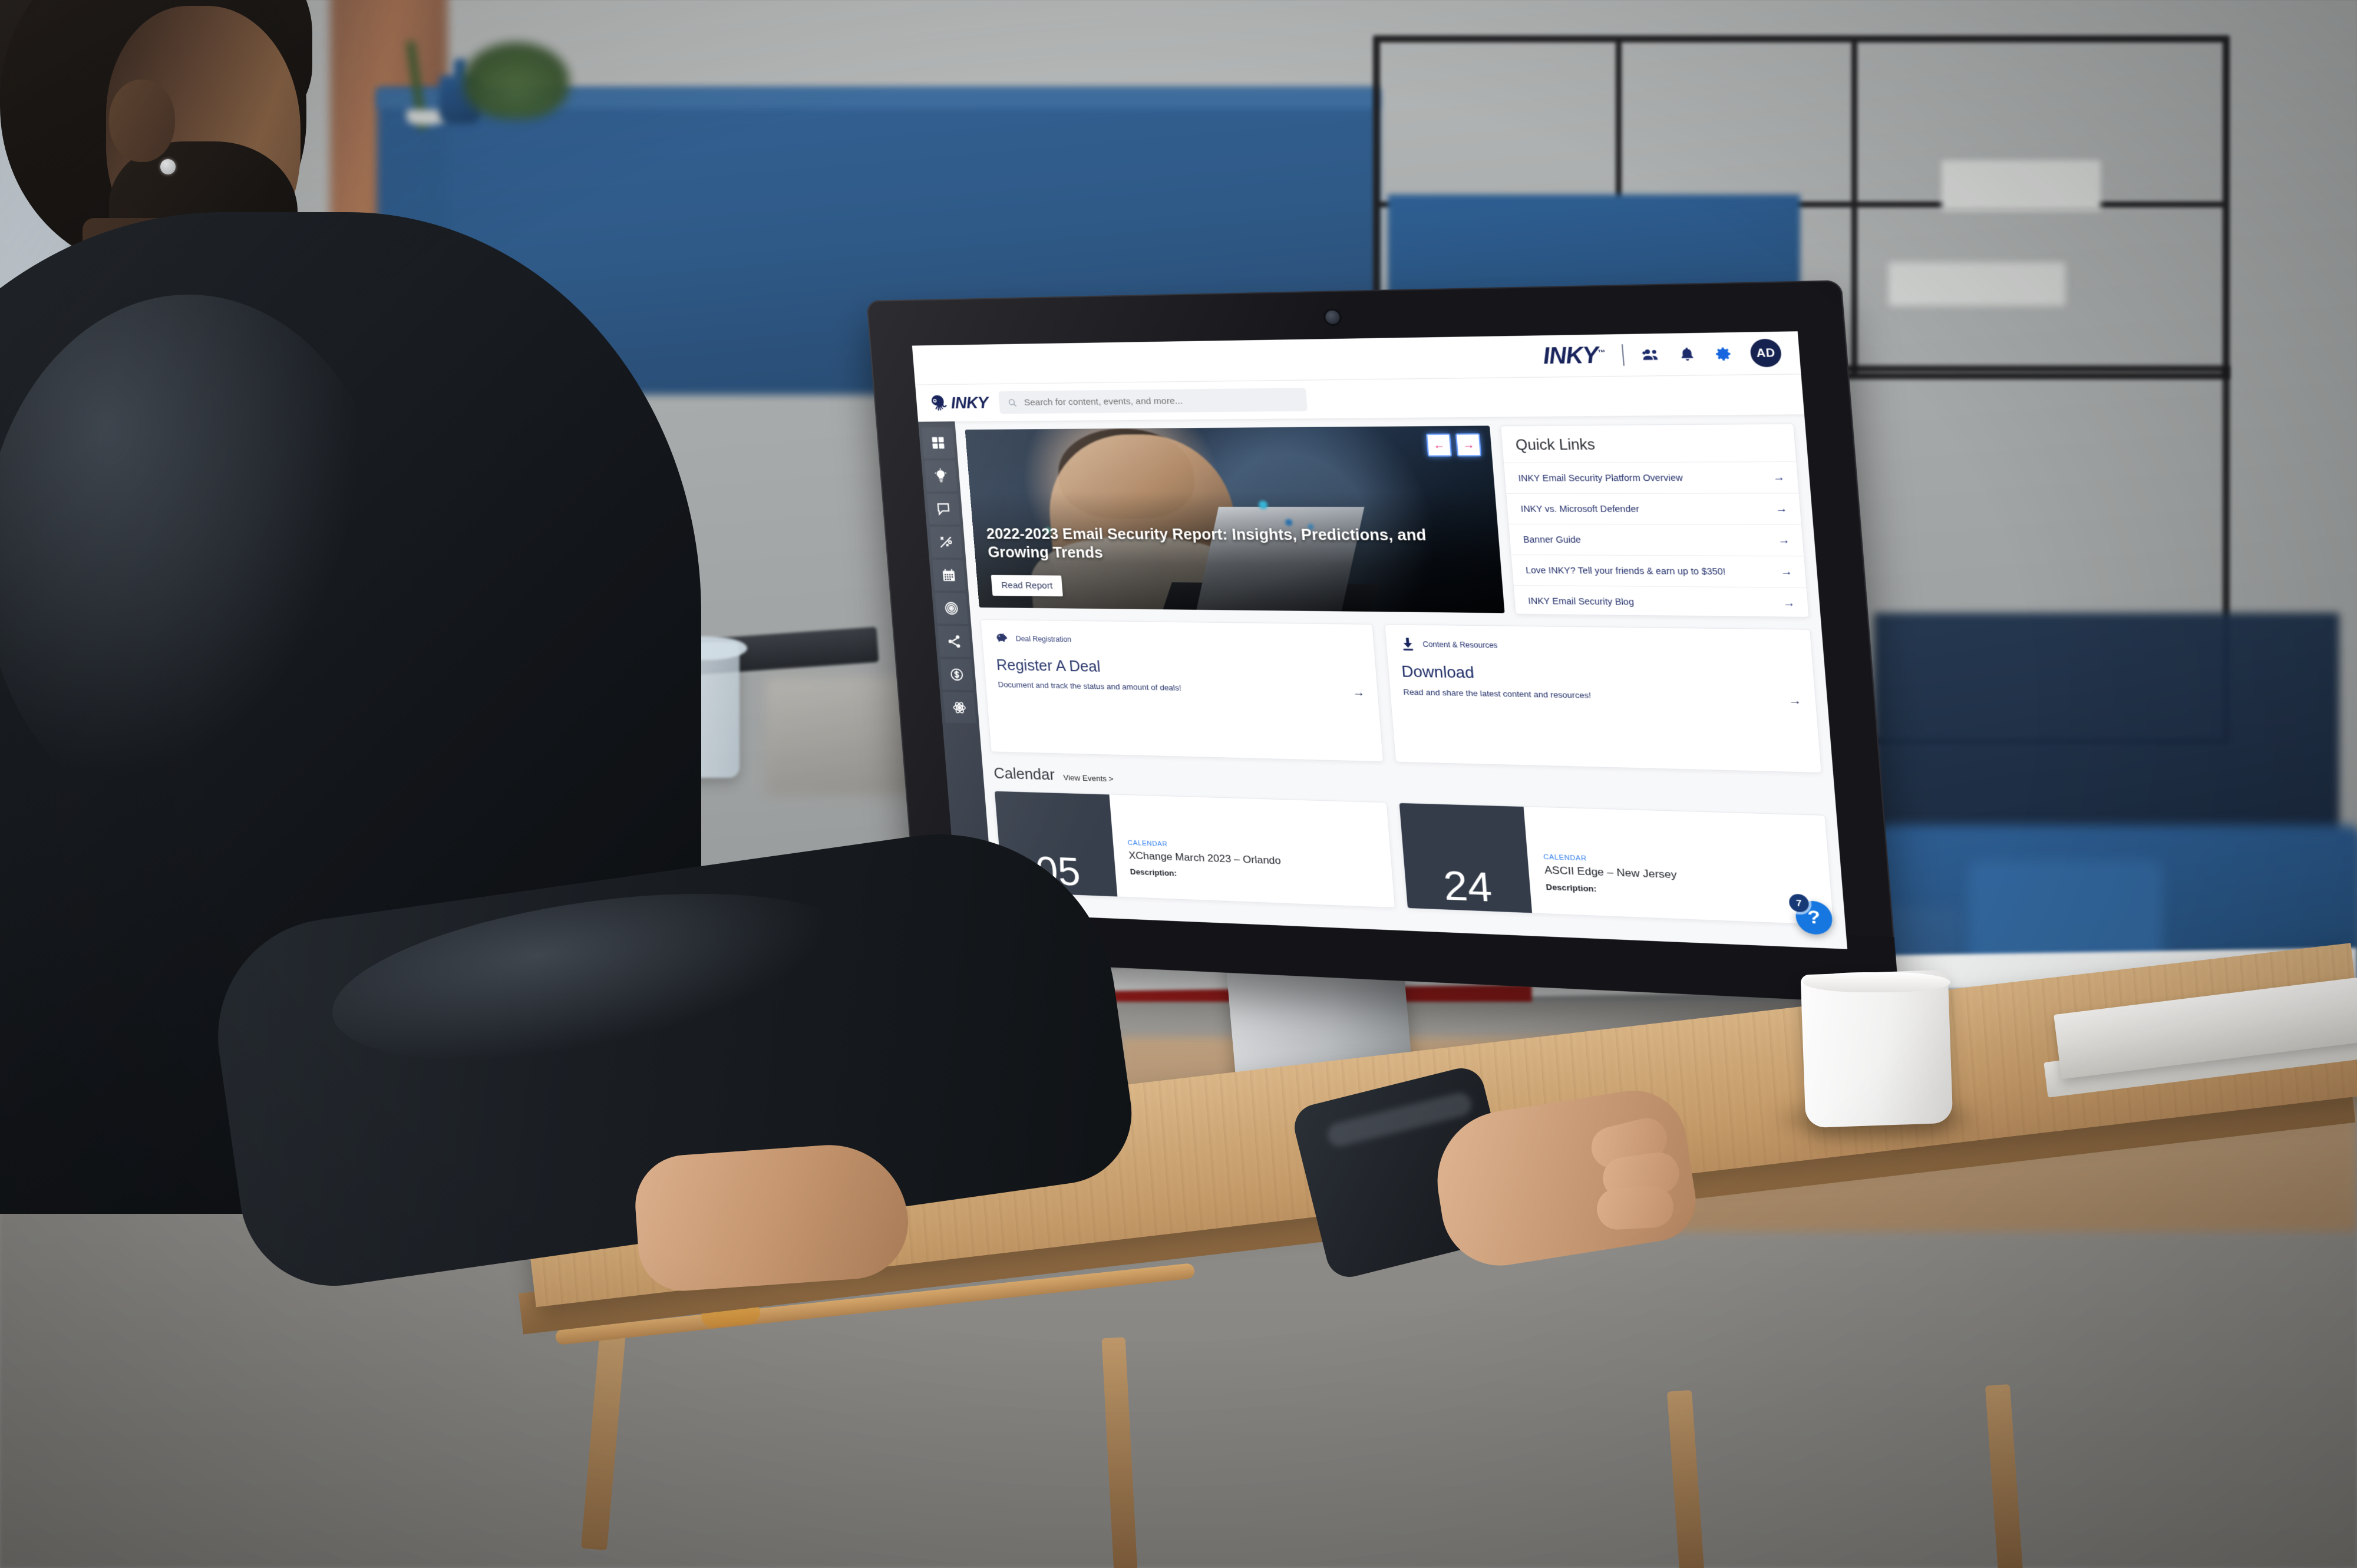  I want to click on shoulder-highlight, so click(198, 560).